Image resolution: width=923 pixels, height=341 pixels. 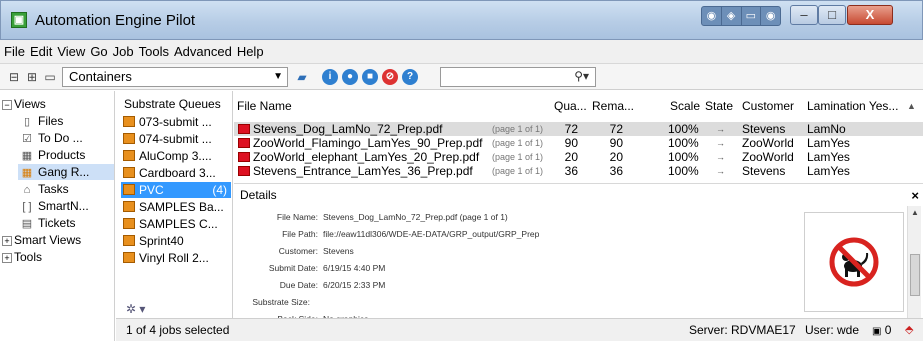 I want to click on scroll-up-icon: ▲, so click(x=915, y=212).